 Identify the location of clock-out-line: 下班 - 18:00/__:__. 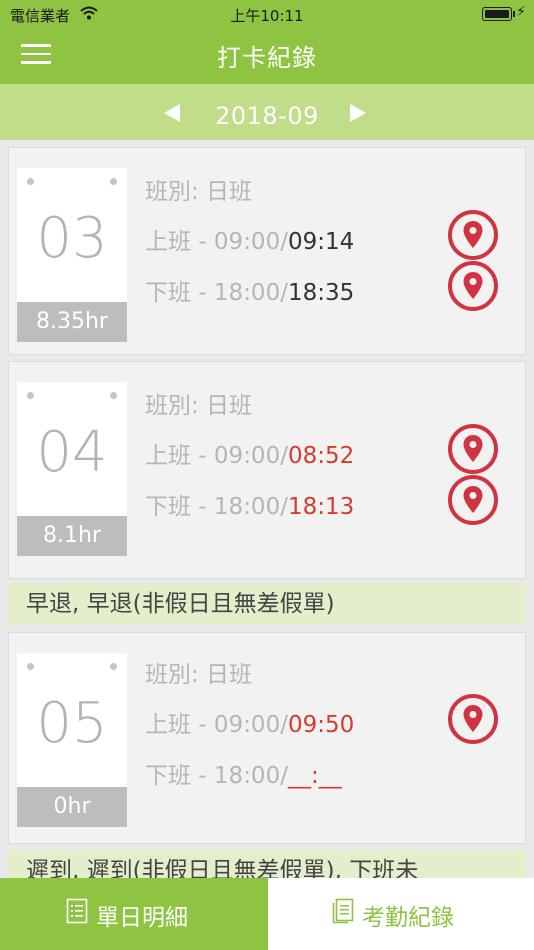
(243, 776).